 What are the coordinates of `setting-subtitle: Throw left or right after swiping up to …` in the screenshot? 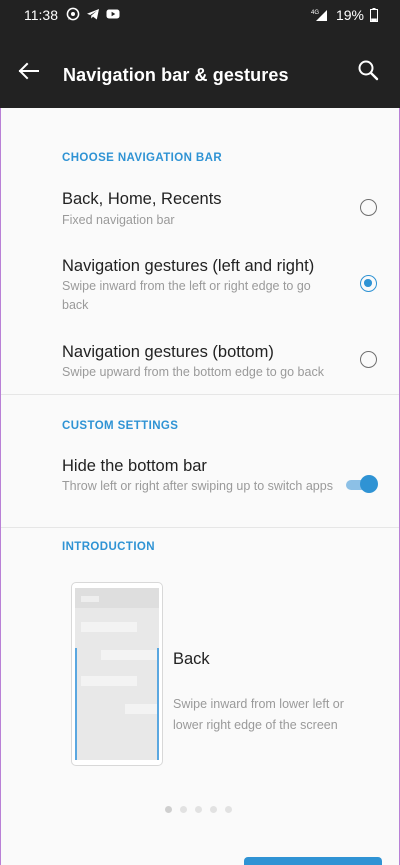 It's located at (197, 486).